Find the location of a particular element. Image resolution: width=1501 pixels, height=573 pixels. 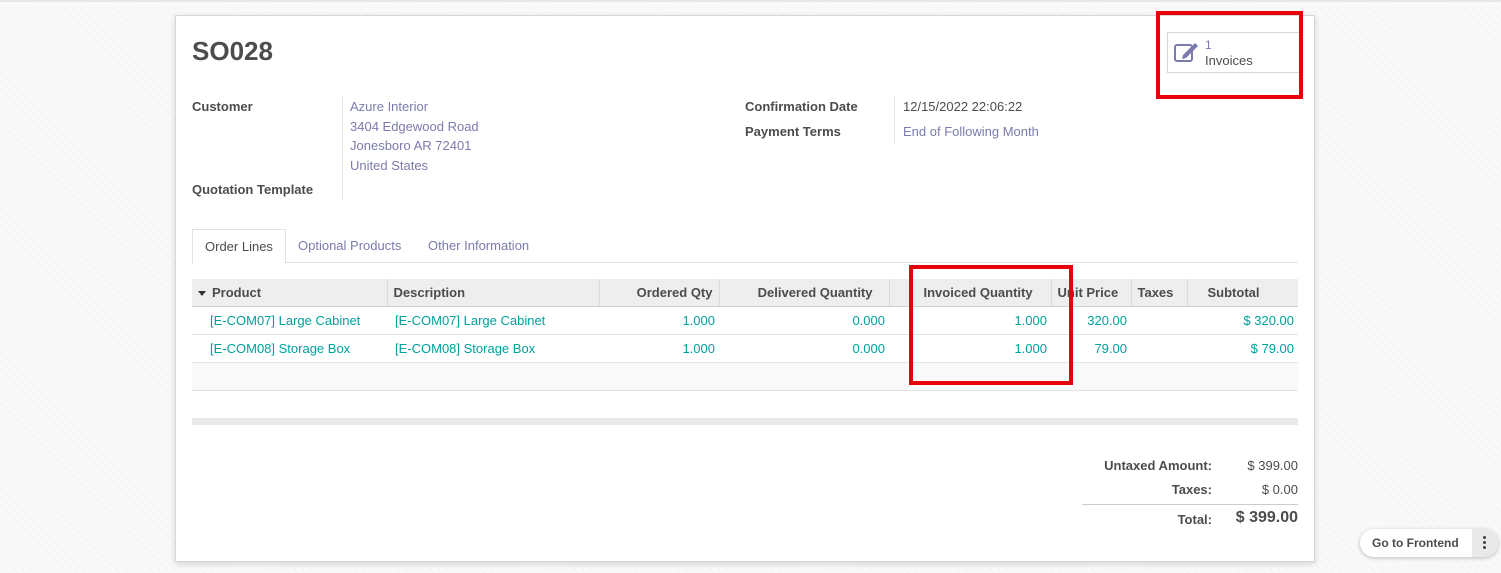

taxes-value: $ 0.00 is located at coordinates (1279, 489).